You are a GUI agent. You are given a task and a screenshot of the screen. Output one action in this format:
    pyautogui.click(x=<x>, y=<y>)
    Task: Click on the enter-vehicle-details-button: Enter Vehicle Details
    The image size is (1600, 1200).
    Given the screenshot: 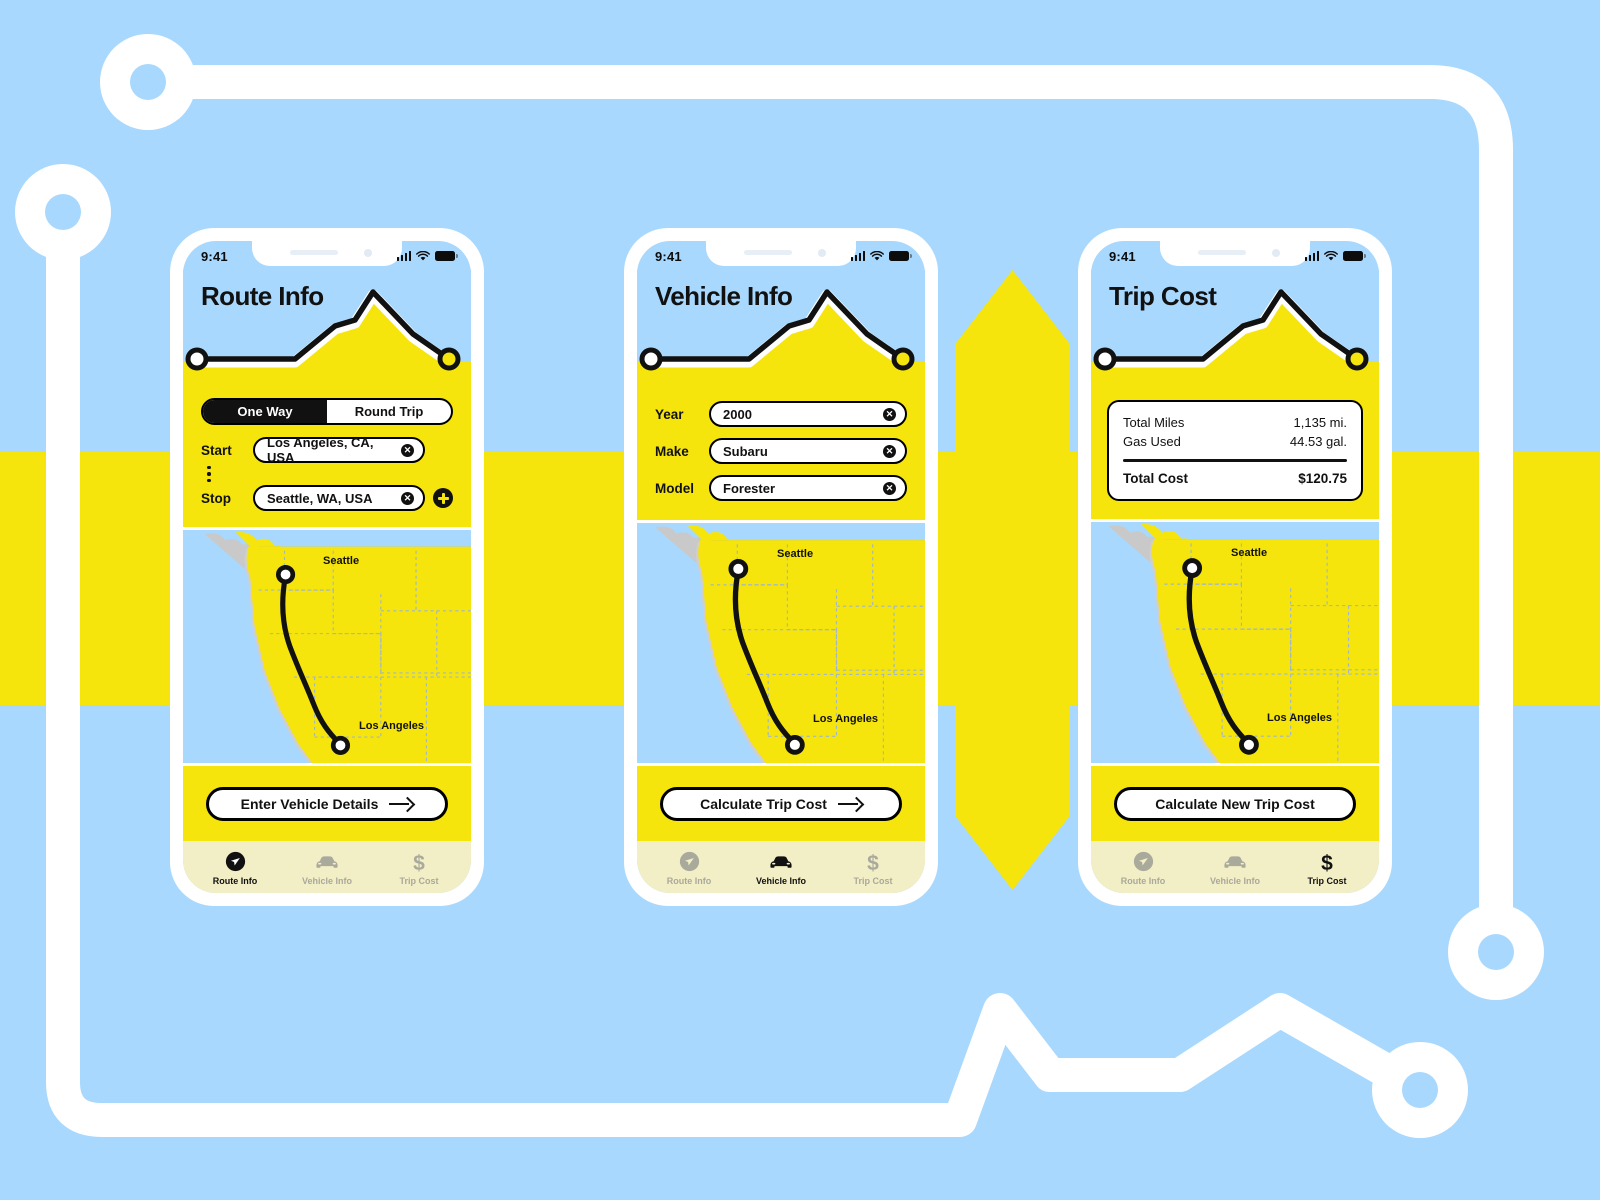 What is the action you would take?
    pyautogui.click(x=327, y=803)
    